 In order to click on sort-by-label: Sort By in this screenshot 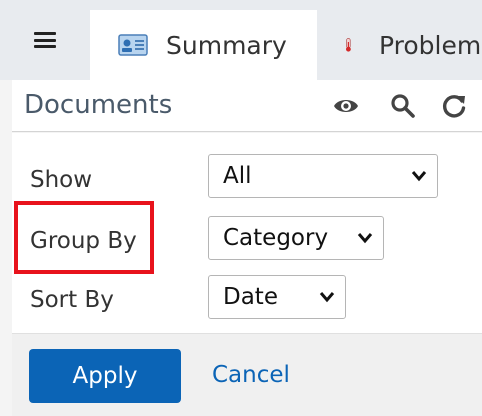, I will do `click(72, 300)`.